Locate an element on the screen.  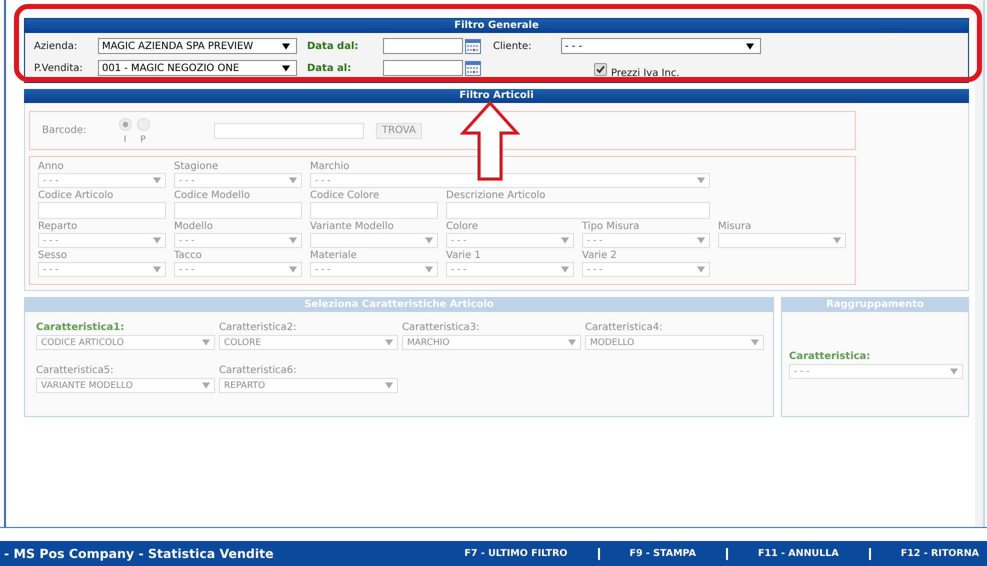
field-label: Tacco is located at coordinates (188, 255).